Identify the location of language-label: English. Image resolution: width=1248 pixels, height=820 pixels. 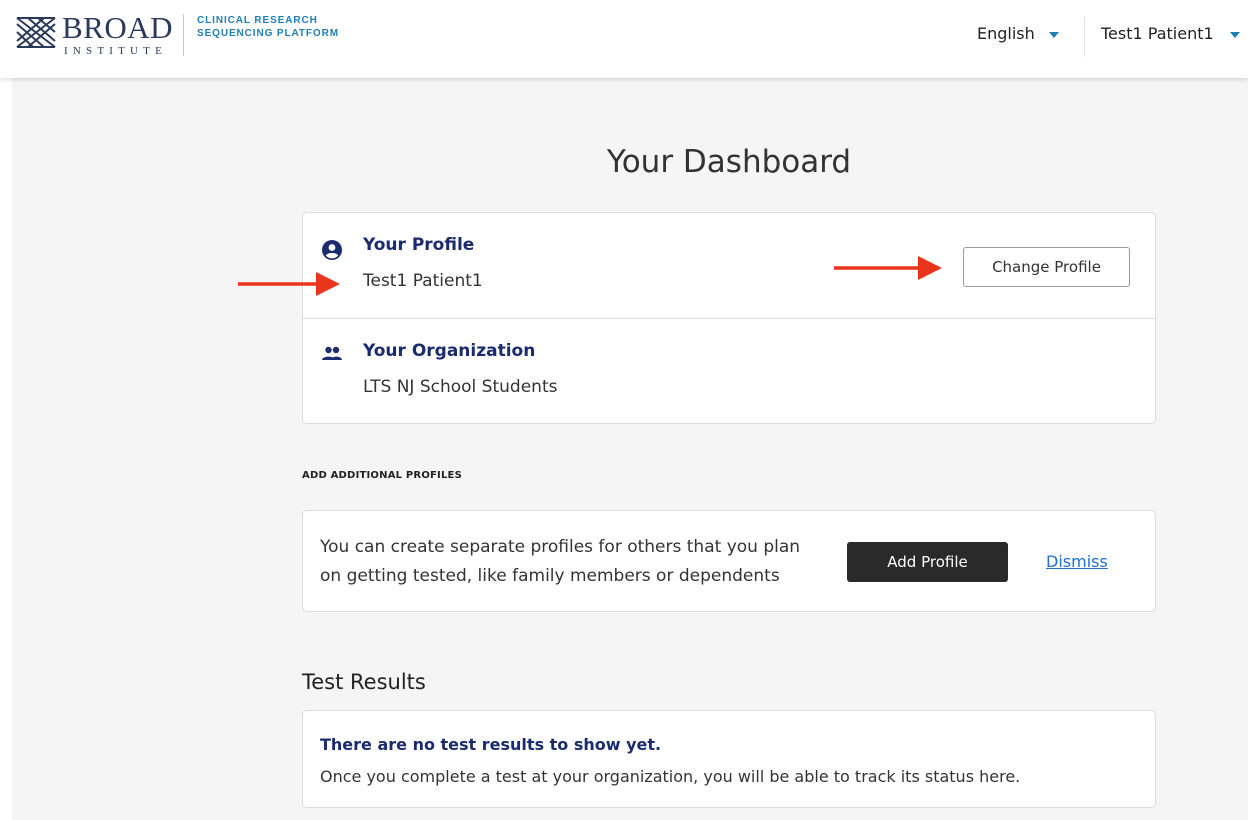
(1006, 33).